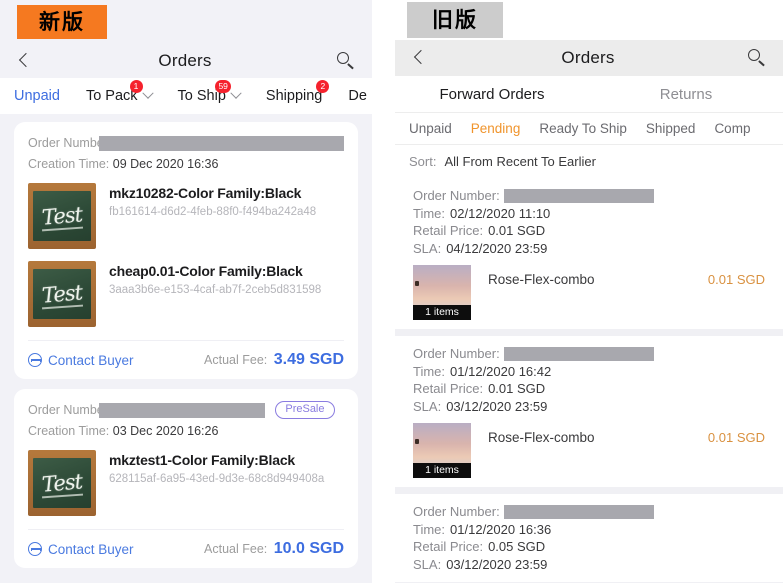  Describe the element at coordinates (591, 547) in the screenshot. I see `retail-price-row: Retail Price: 0.05 SGD` at that location.